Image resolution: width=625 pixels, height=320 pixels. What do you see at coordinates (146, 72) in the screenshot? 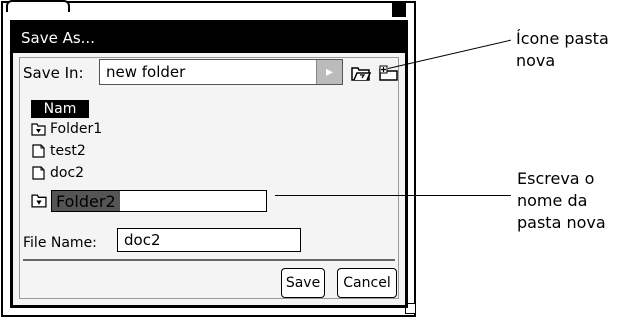
I see `save-in-value: new folder` at bounding box center [146, 72].